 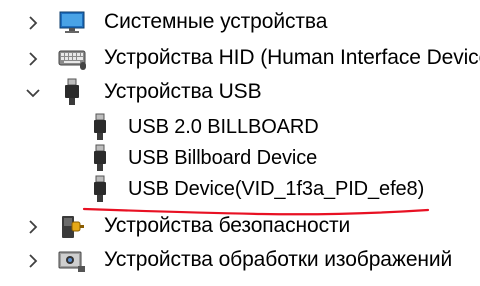 I want to click on tree-item-label: Устройства HID (Human Interface Device, so click(x=292, y=57).